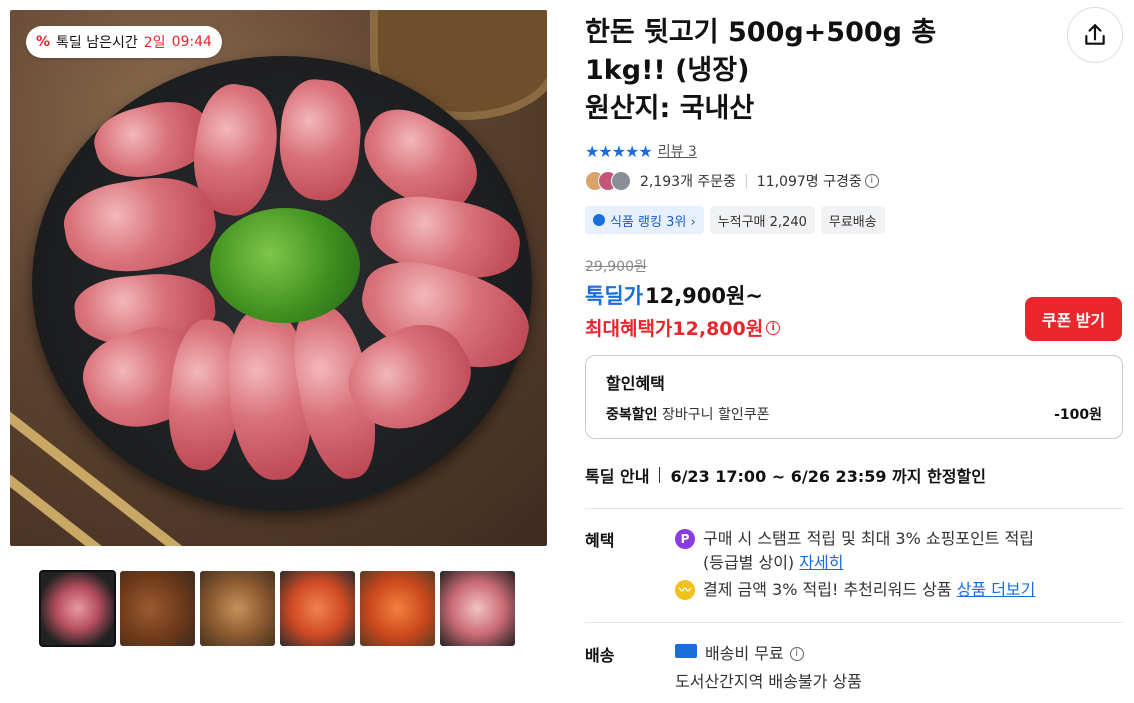  What do you see at coordinates (660, 475) in the screenshot?
I see `divider` at bounding box center [660, 475].